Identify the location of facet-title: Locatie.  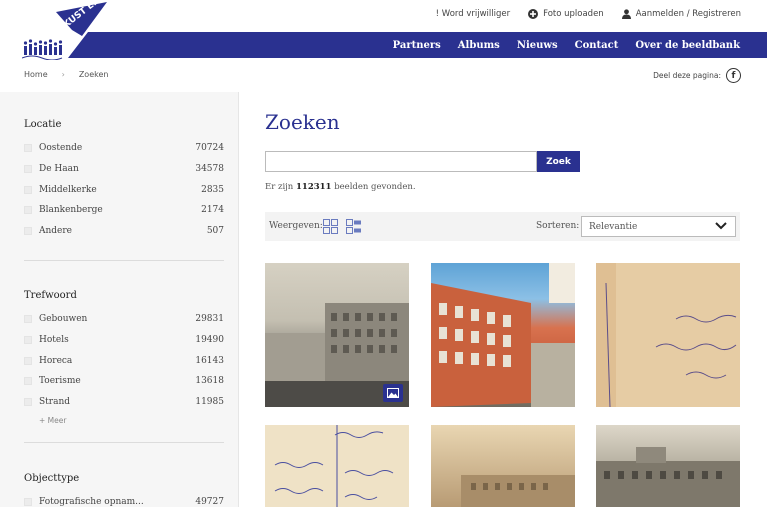
(43, 124).